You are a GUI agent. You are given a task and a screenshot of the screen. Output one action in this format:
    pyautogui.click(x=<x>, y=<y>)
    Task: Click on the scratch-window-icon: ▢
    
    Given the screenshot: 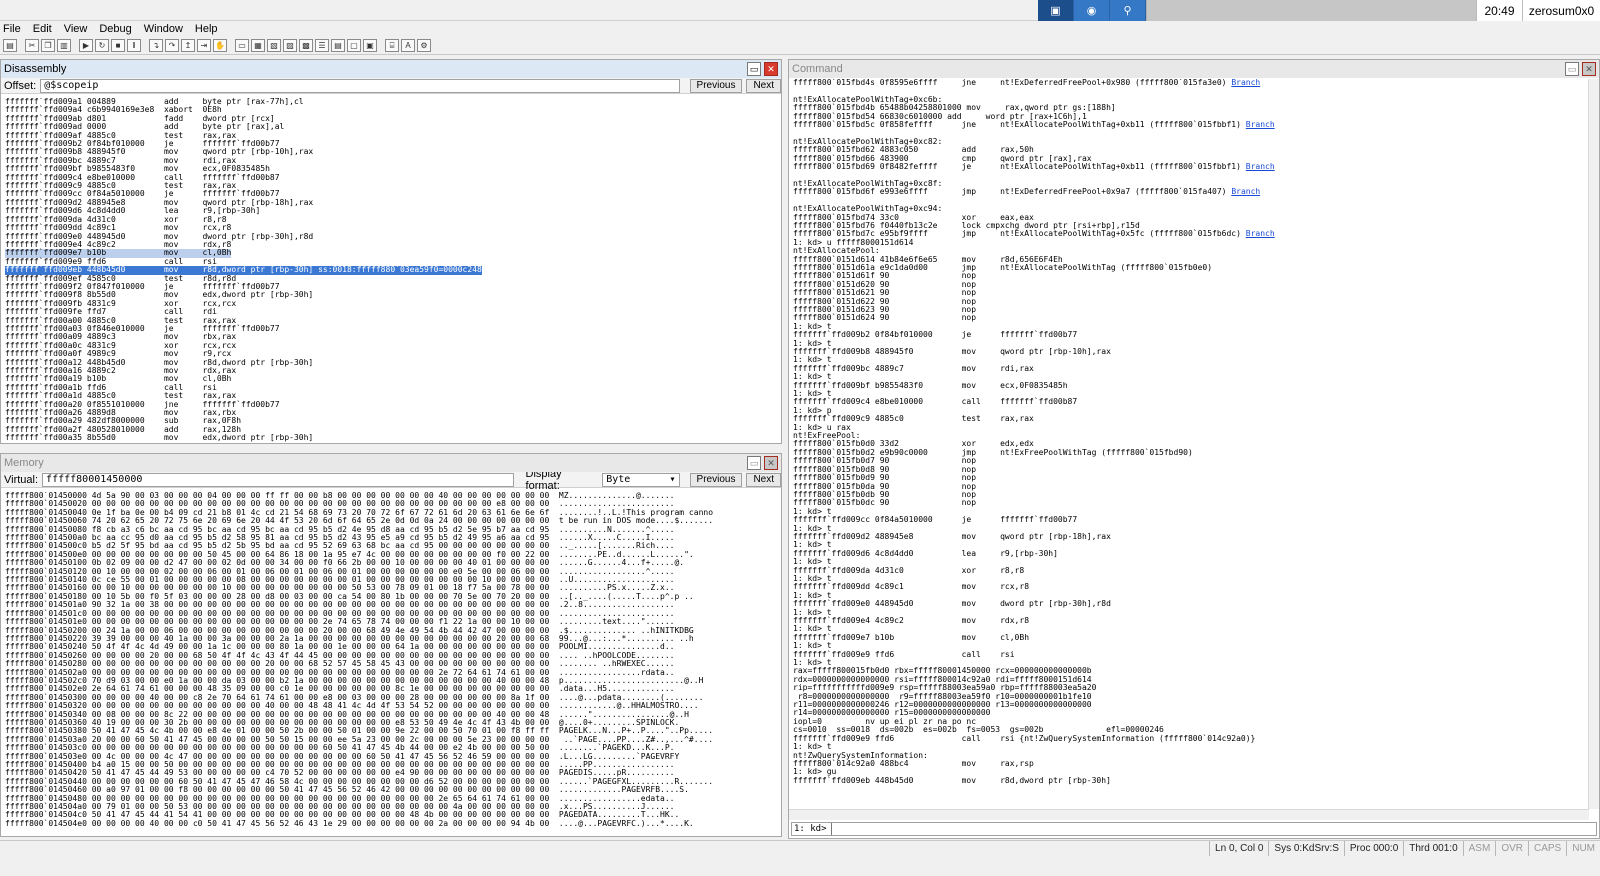 What is the action you would take?
    pyautogui.click(x=354, y=45)
    